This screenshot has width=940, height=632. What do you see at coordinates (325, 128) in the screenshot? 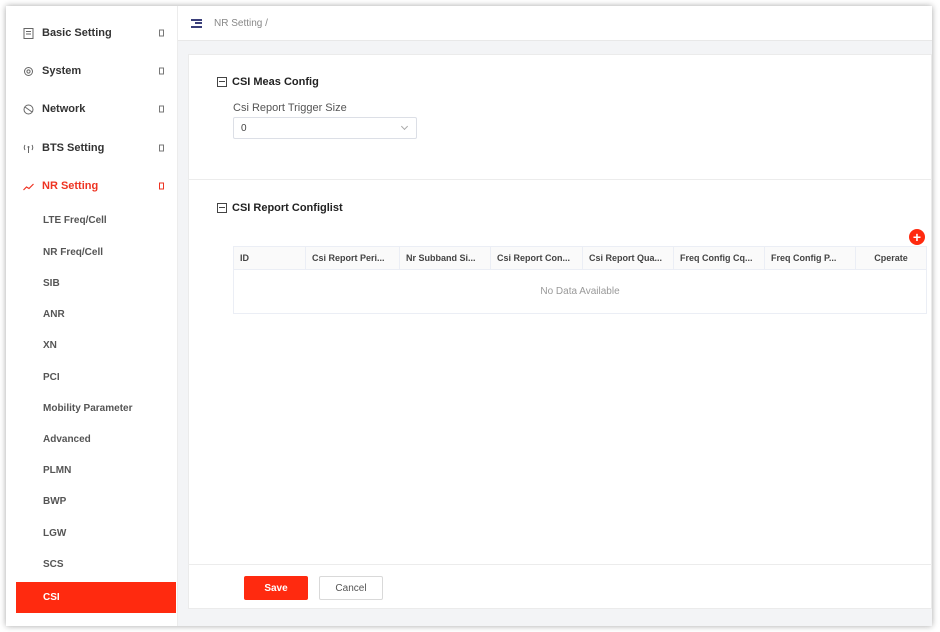
I see `trigger-size-select: 0` at bounding box center [325, 128].